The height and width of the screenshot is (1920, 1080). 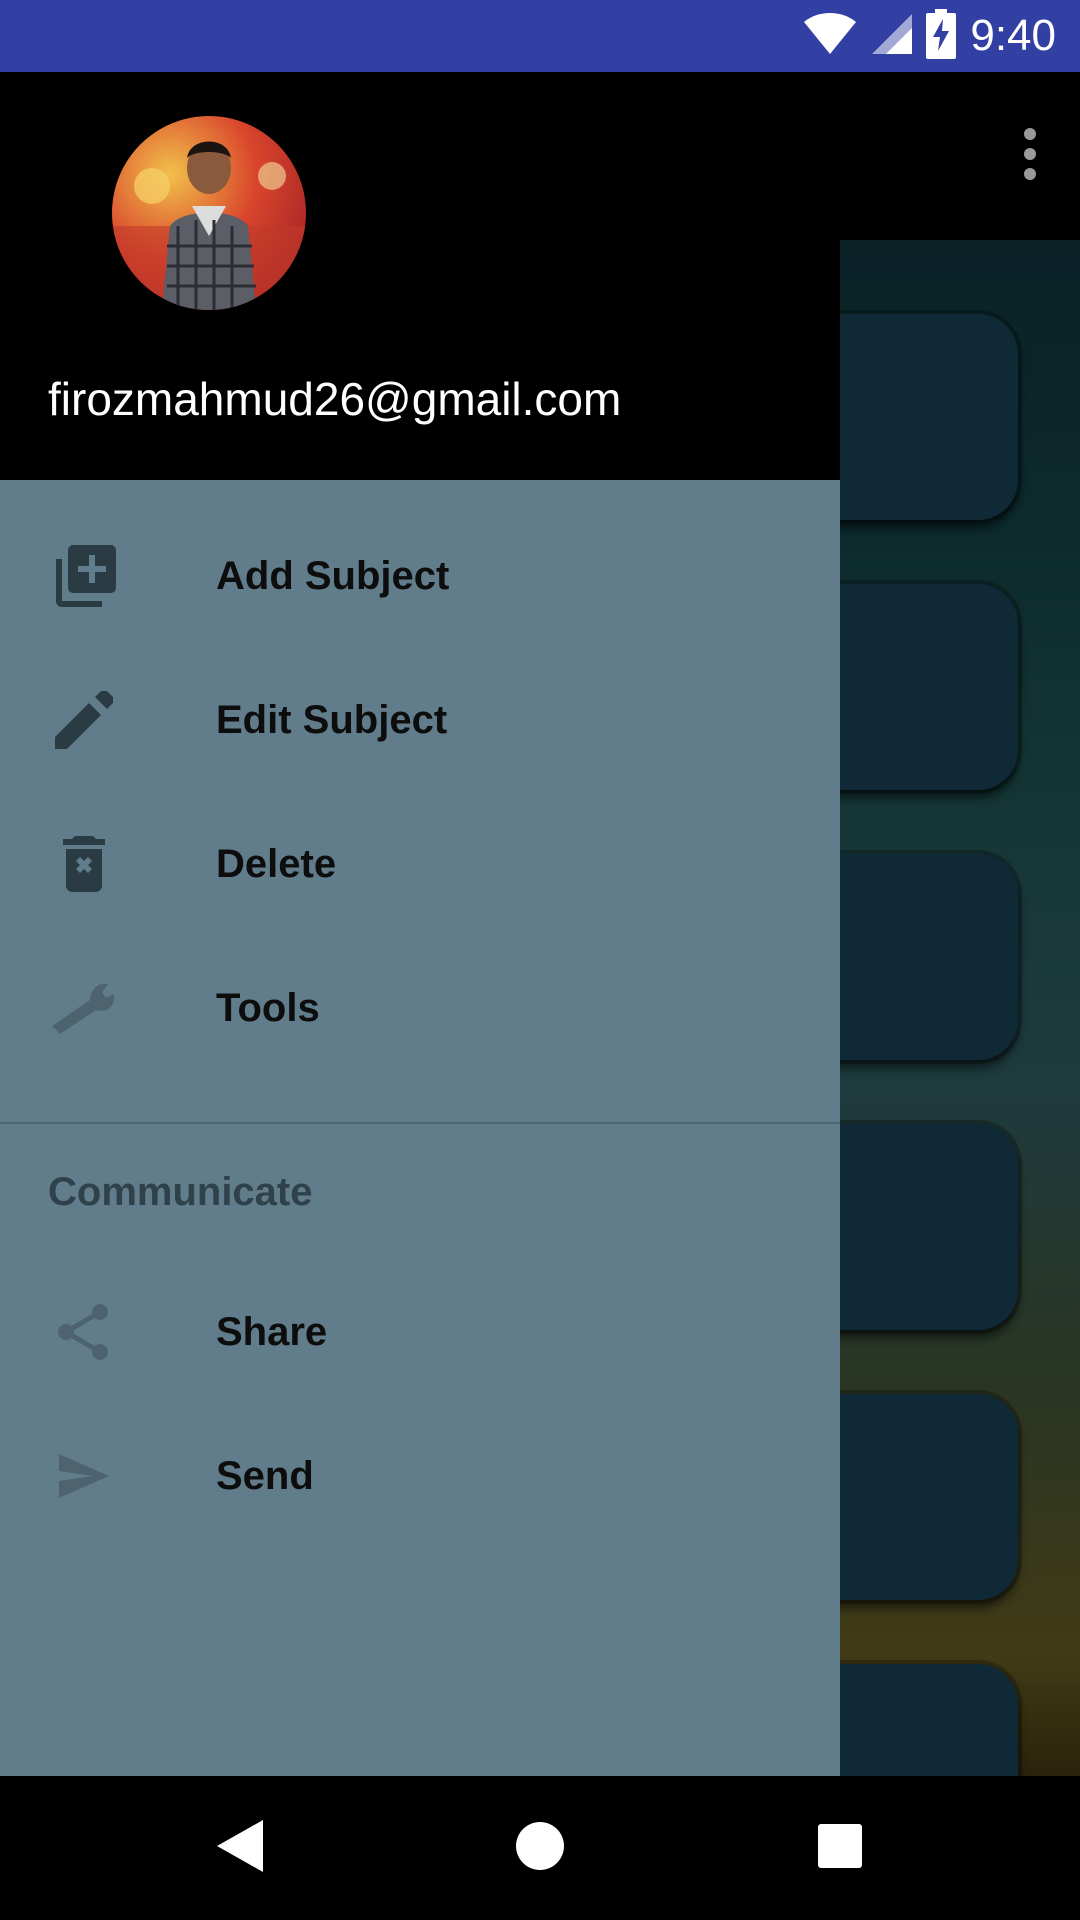 I want to click on share-icon, so click(x=84, y=1332).